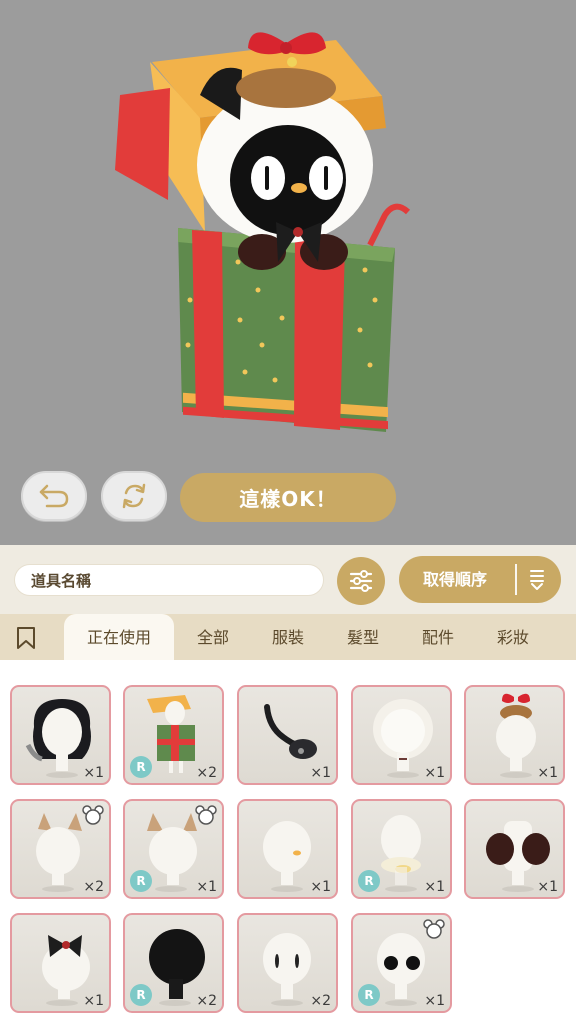 This screenshot has width=576, height=1024. Describe the element at coordinates (401, 849) in the screenshot. I see `item-collar-bell: R ×1` at that location.